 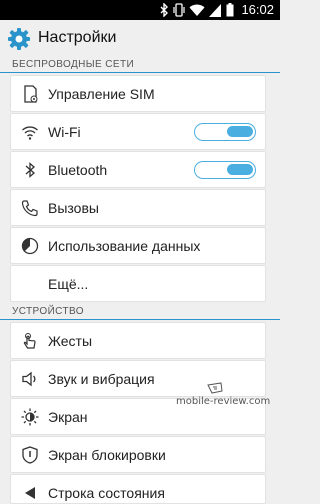 I want to click on section-header-wireless: БЕСПРОВОДНЫЕ СЕТИ, so click(x=73, y=64).